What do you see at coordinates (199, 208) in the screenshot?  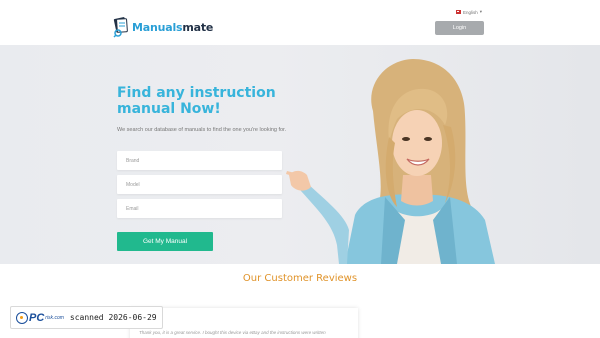 I see `email-input` at bounding box center [199, 208].